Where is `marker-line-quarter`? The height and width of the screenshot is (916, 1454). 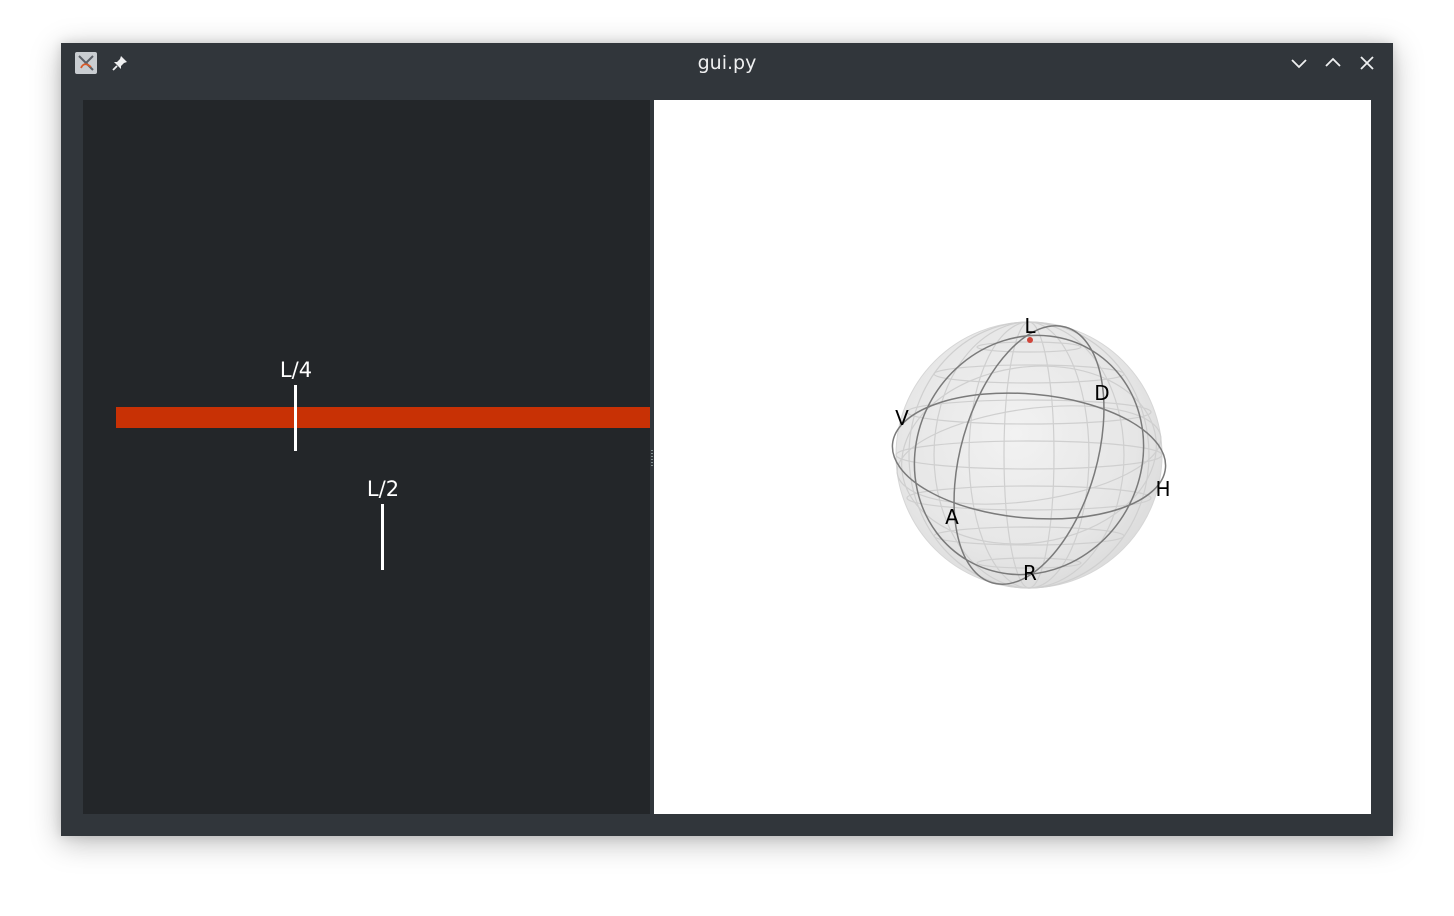 marker-line-quarter is located at coordinates (295, 418).